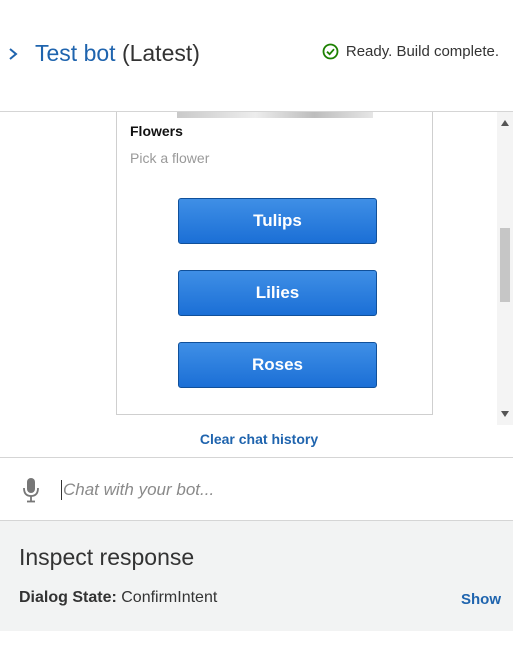 The height and width of the screenshot is (662, 513). Describe the element at coordinates (505, 265) in the screenshot. I see `scroll-thumb` at that location.